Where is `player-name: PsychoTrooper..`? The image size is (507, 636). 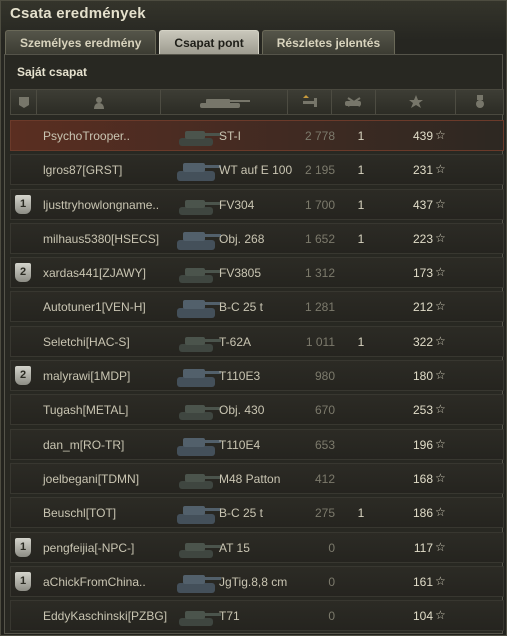 player-name: PsychoTrooper.. is located at coordinates (86, 136).